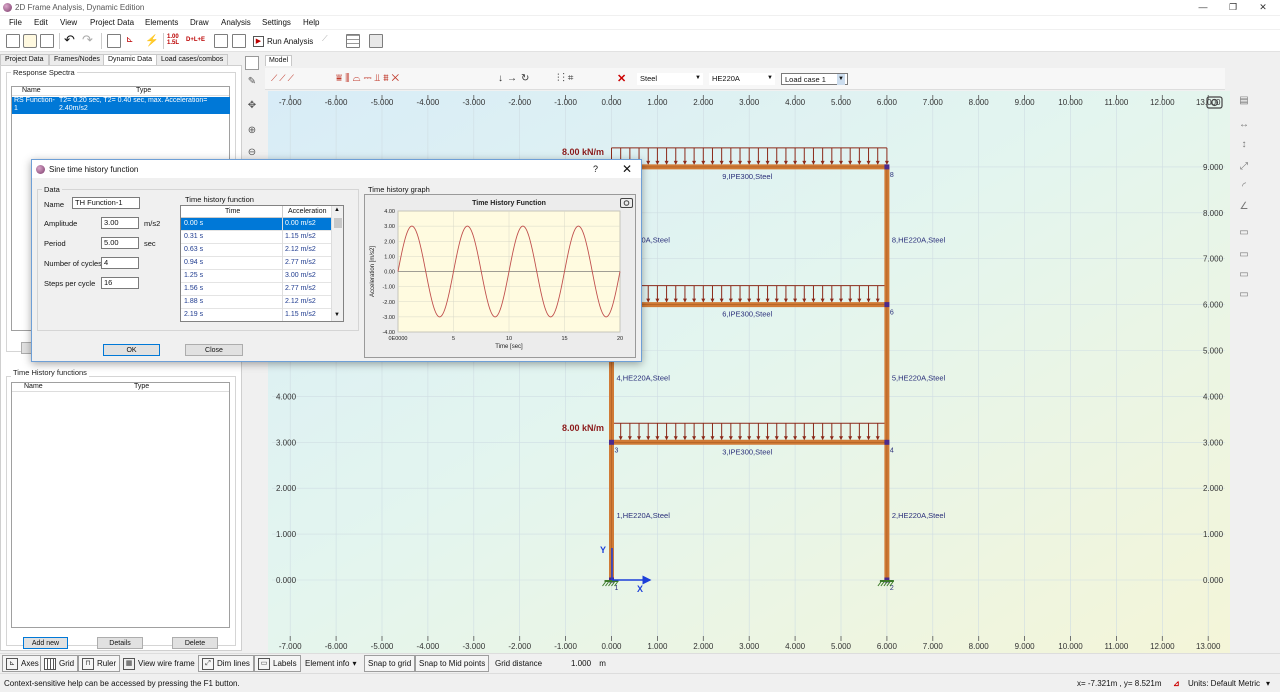 The height and width of the screenshot is (692, 1280). I want to click on tab-dynamic-data: Dynamic Data, so click(130, 59).